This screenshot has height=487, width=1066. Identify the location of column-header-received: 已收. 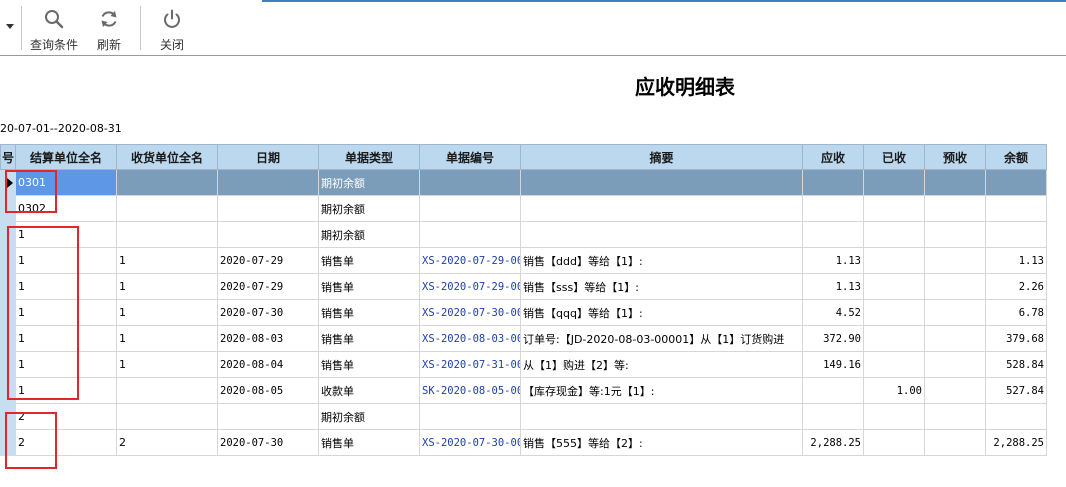
(894, 157).